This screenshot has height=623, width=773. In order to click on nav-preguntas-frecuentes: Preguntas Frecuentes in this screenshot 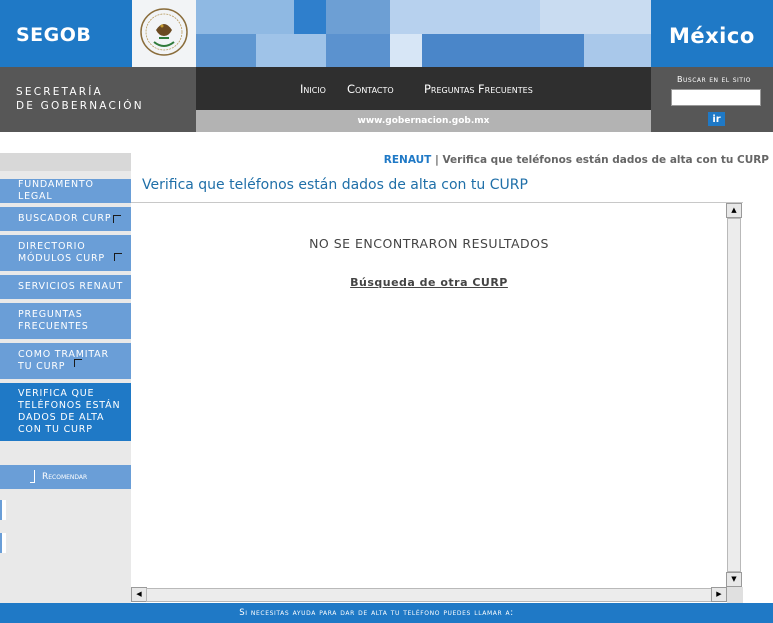, I will do `click(478, 89)`.